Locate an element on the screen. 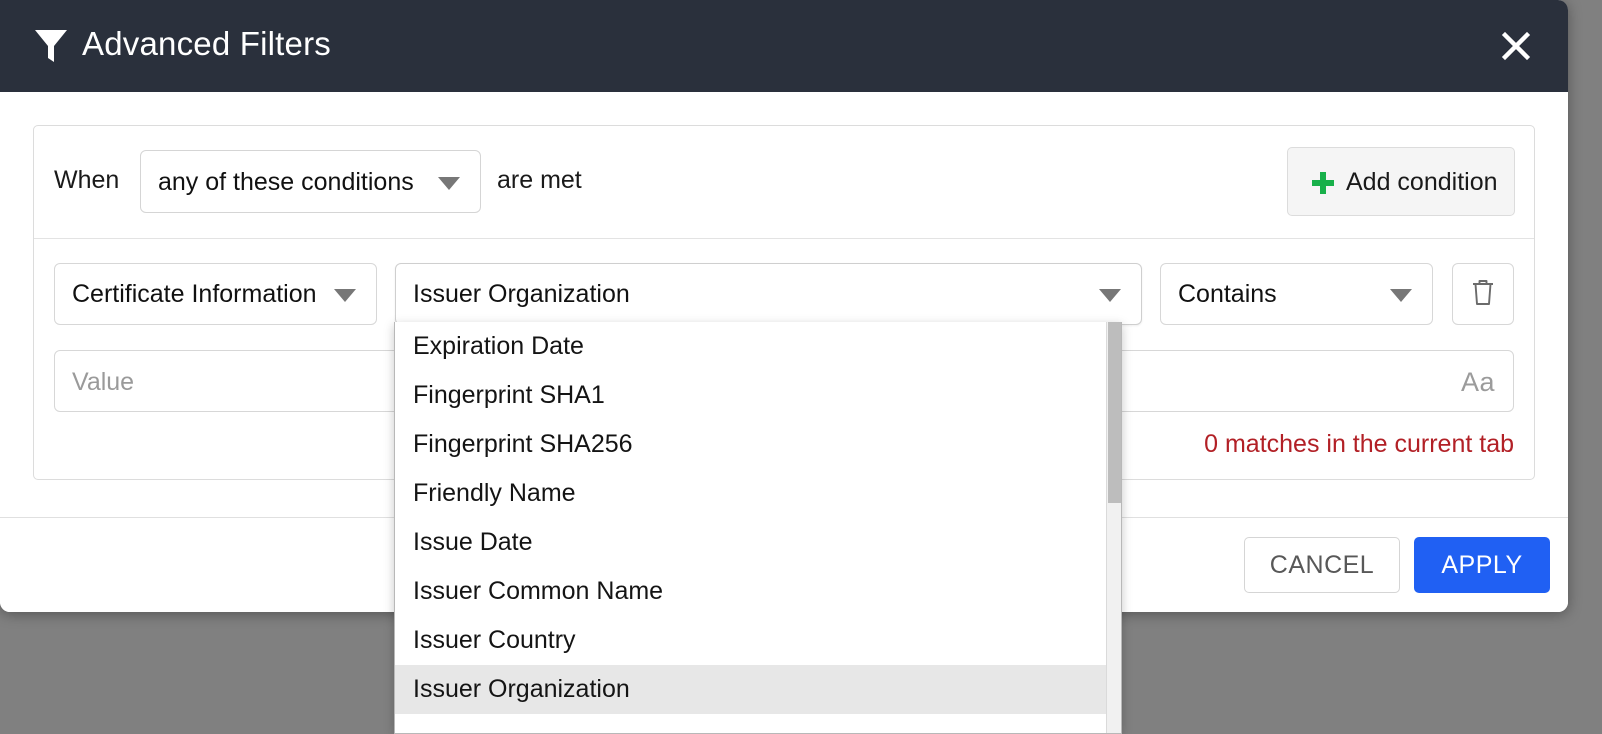  operator-value: Contains is located at coordinates (1227, 294).